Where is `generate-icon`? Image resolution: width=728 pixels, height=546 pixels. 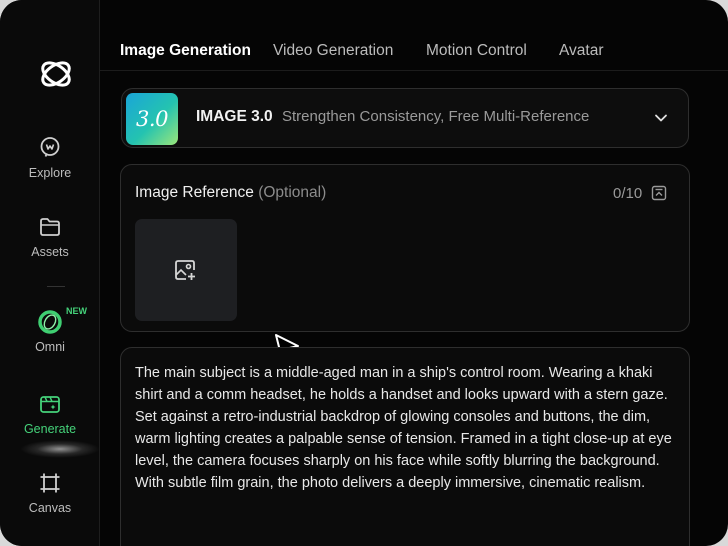
generate-icon is located at coordinates (50, 404).